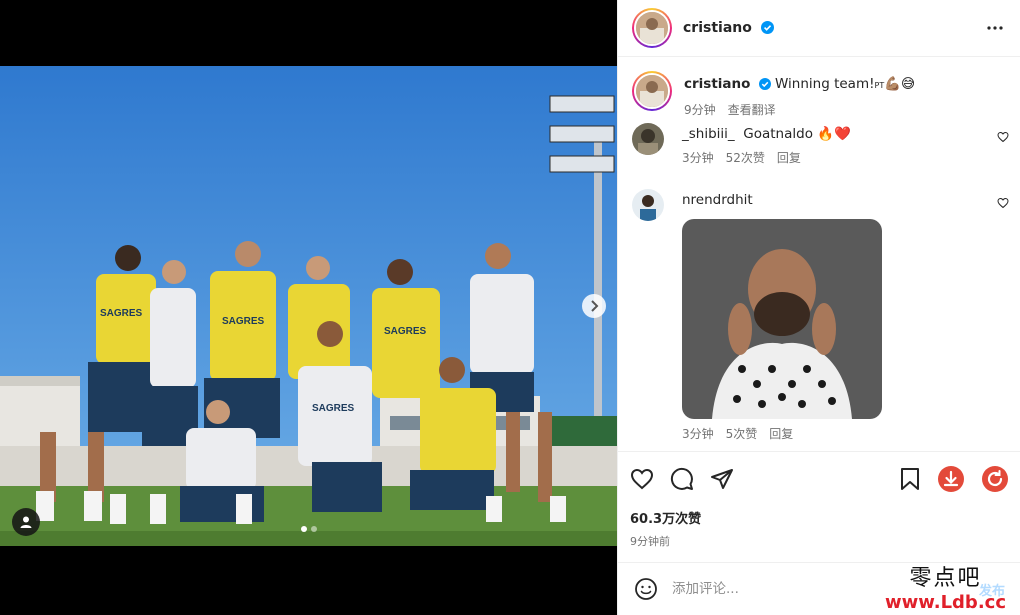 This screenshot has height=615, width=1020. I want to click on action-bar, so click(819, 479).